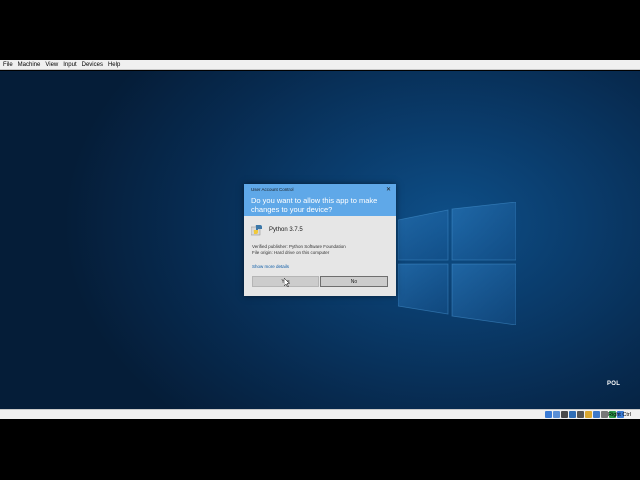 Image resolution: width=640 pixels, height=480 pixels. Describe the element at coordinates (320, 65) in the screenshot. I see `menu-bar: File Machine View Input Devices Help` at that location.